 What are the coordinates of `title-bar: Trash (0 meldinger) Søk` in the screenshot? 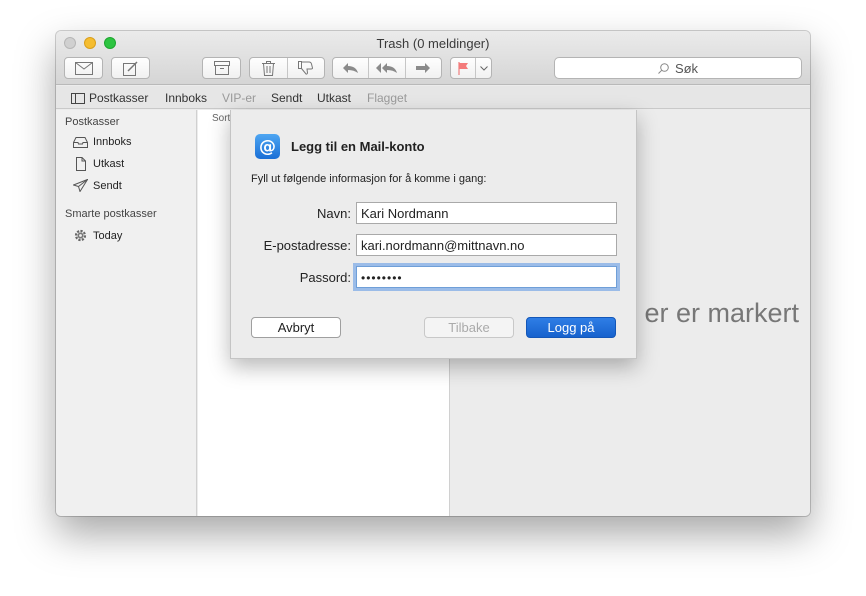 It's located at (433, 58).